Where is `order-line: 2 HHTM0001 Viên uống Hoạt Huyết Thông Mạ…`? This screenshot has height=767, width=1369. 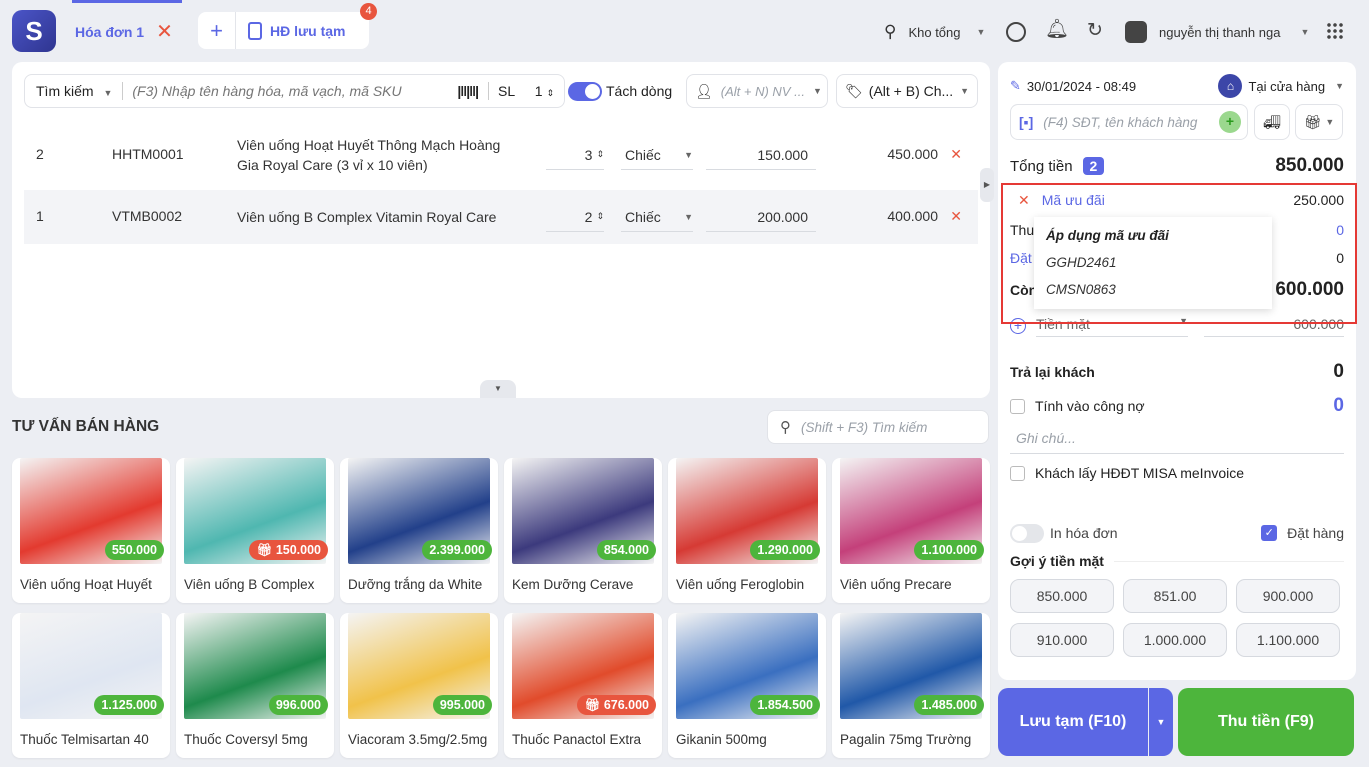
order-line: 2 HHTM0001 Viên uống Hoạt Huyết Thông Mạ… is located at coordinates (501, 155).